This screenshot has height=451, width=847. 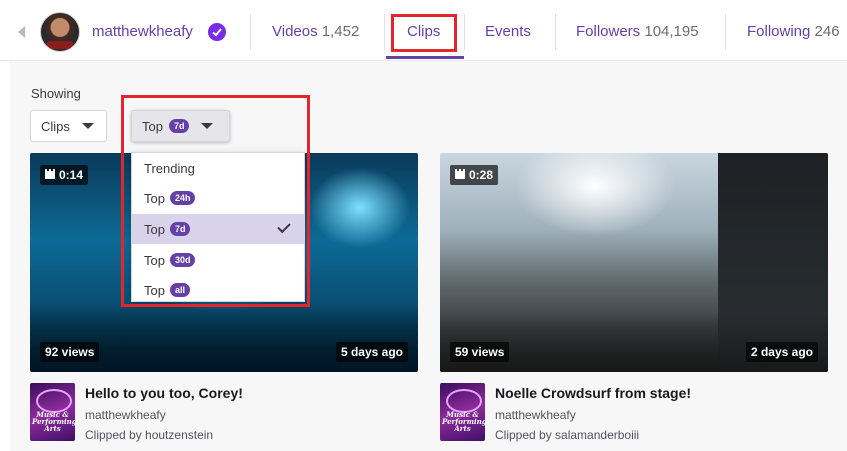 I want to click on tab-count: 104,195, so click(x=671, y=31).